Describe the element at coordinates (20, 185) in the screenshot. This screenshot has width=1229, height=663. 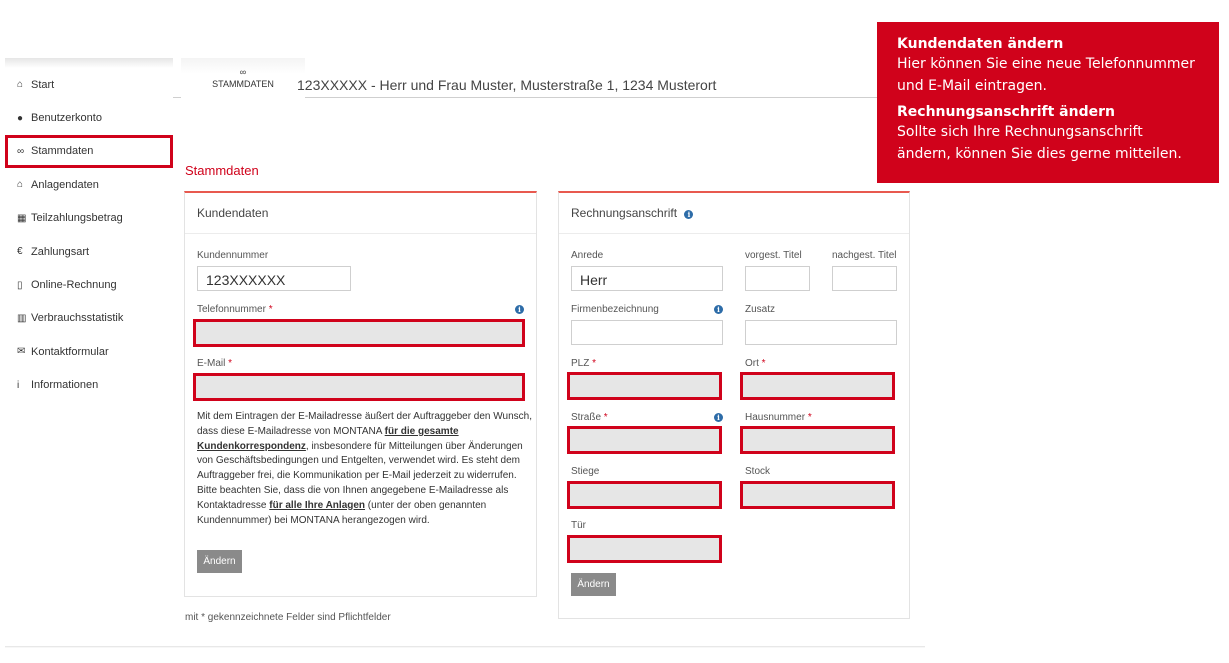
I see `house-icon: ⌂` at that location.